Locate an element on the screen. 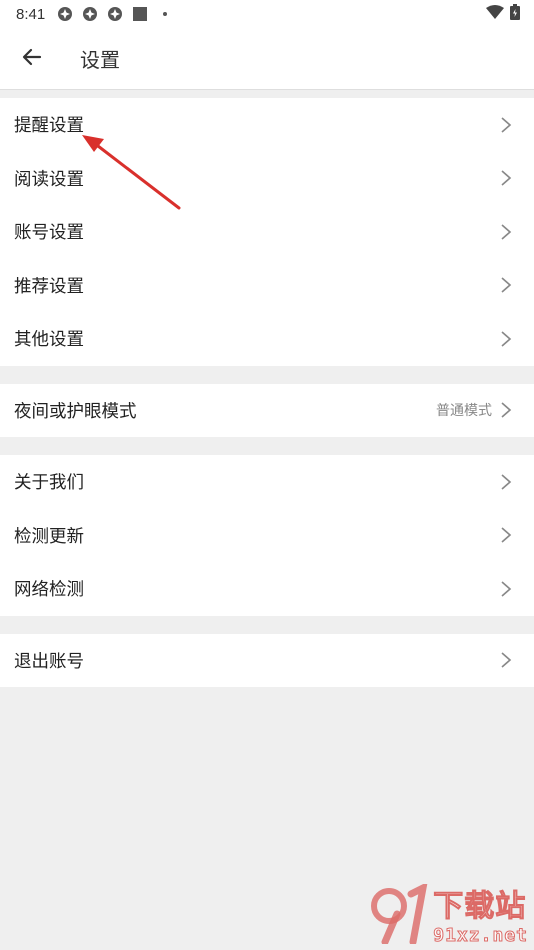  settings-item-account: 账号设置 is located at coordinates (267, 232).